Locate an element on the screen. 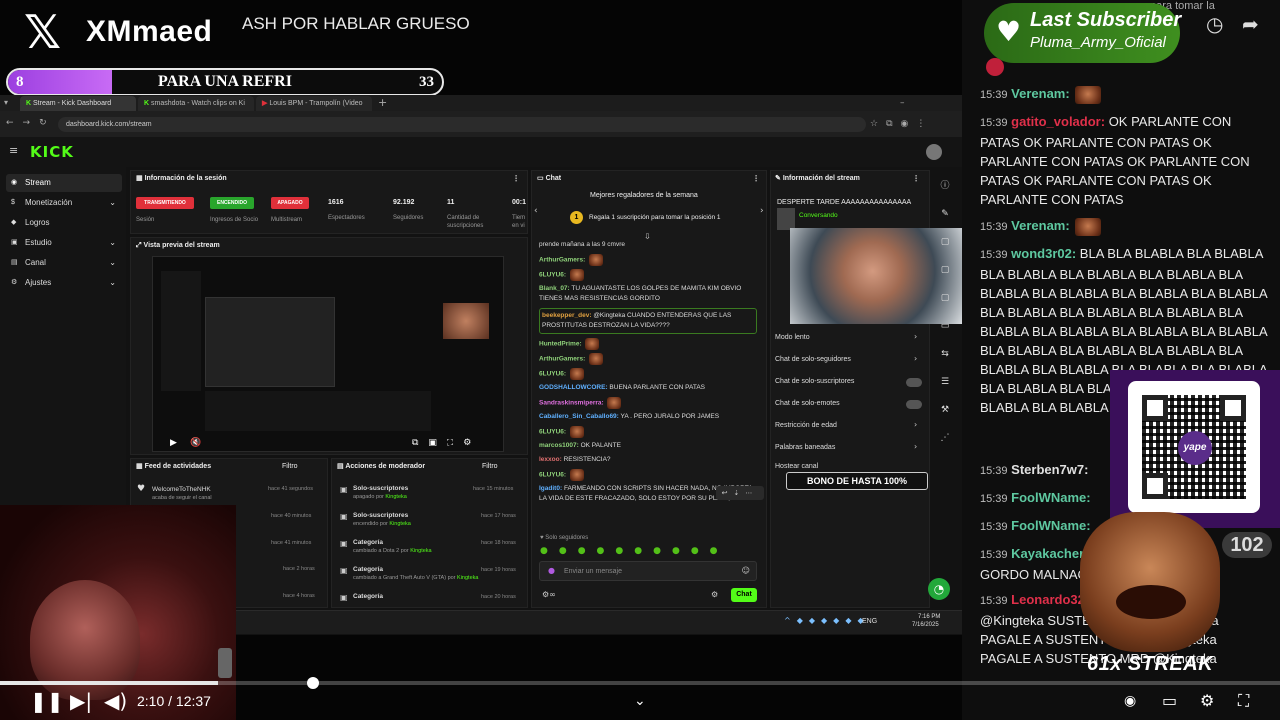 The image size is (1280, 720). hamburger-menu-icon: ≡ is located at coordinates (13, 151).